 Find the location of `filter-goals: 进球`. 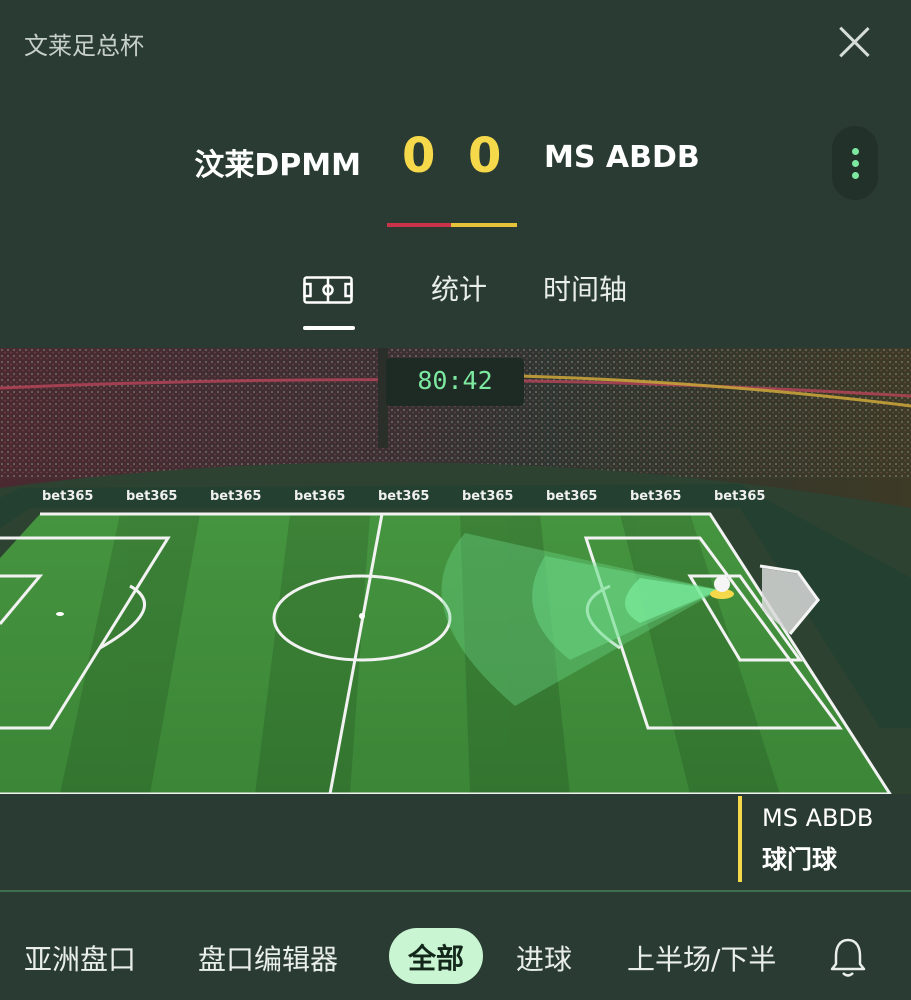

filter-goals: 进球 is located at coordinates (544, 958).